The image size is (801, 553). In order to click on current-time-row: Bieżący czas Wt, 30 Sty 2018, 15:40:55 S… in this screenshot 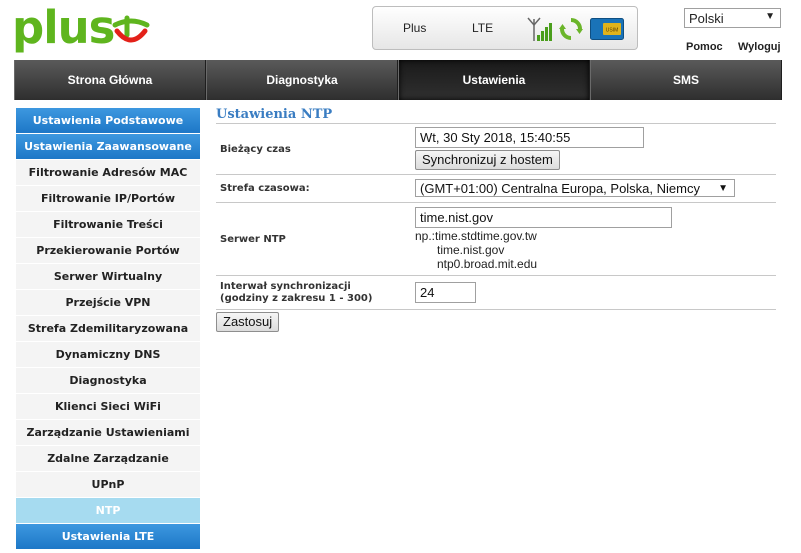, I will do `click(496, 149)`.